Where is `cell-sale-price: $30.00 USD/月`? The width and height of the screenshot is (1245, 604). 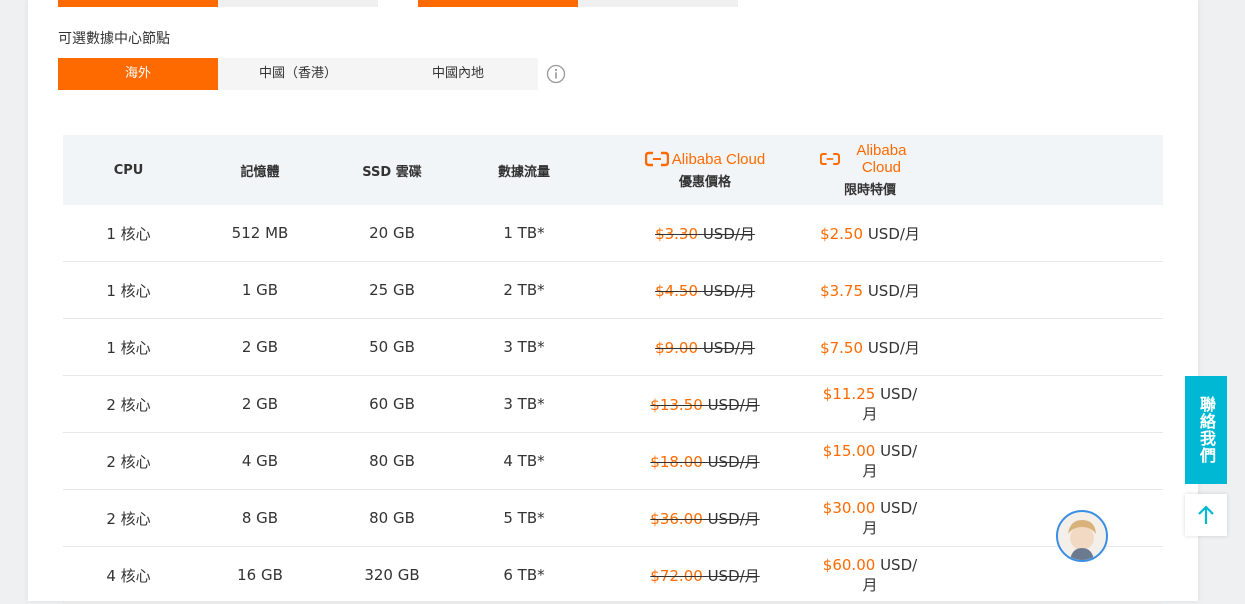 cell-sale-price: $30.00 USD/月 is located at coordinates (870, 518).